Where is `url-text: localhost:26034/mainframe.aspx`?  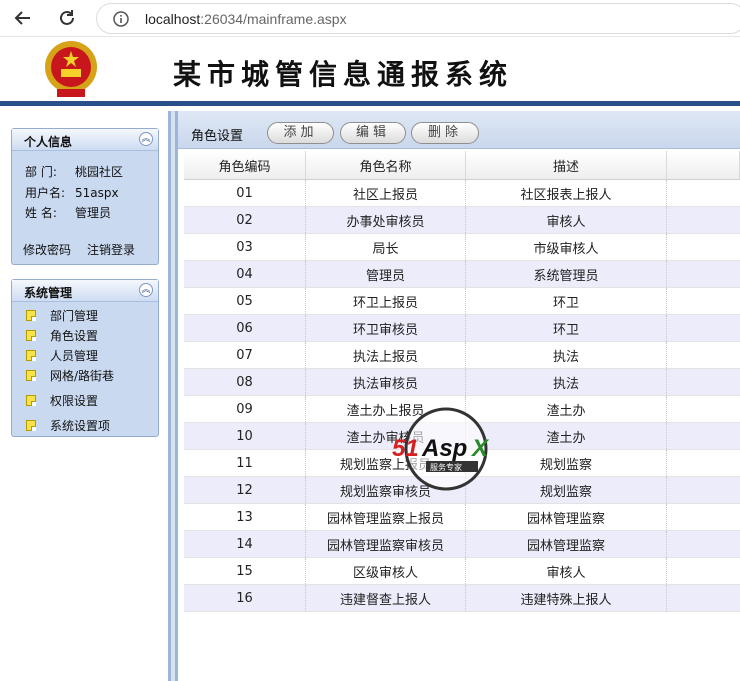
url-text: localhost:26034/mainframe.aspx is located at coordinates (246, 19).